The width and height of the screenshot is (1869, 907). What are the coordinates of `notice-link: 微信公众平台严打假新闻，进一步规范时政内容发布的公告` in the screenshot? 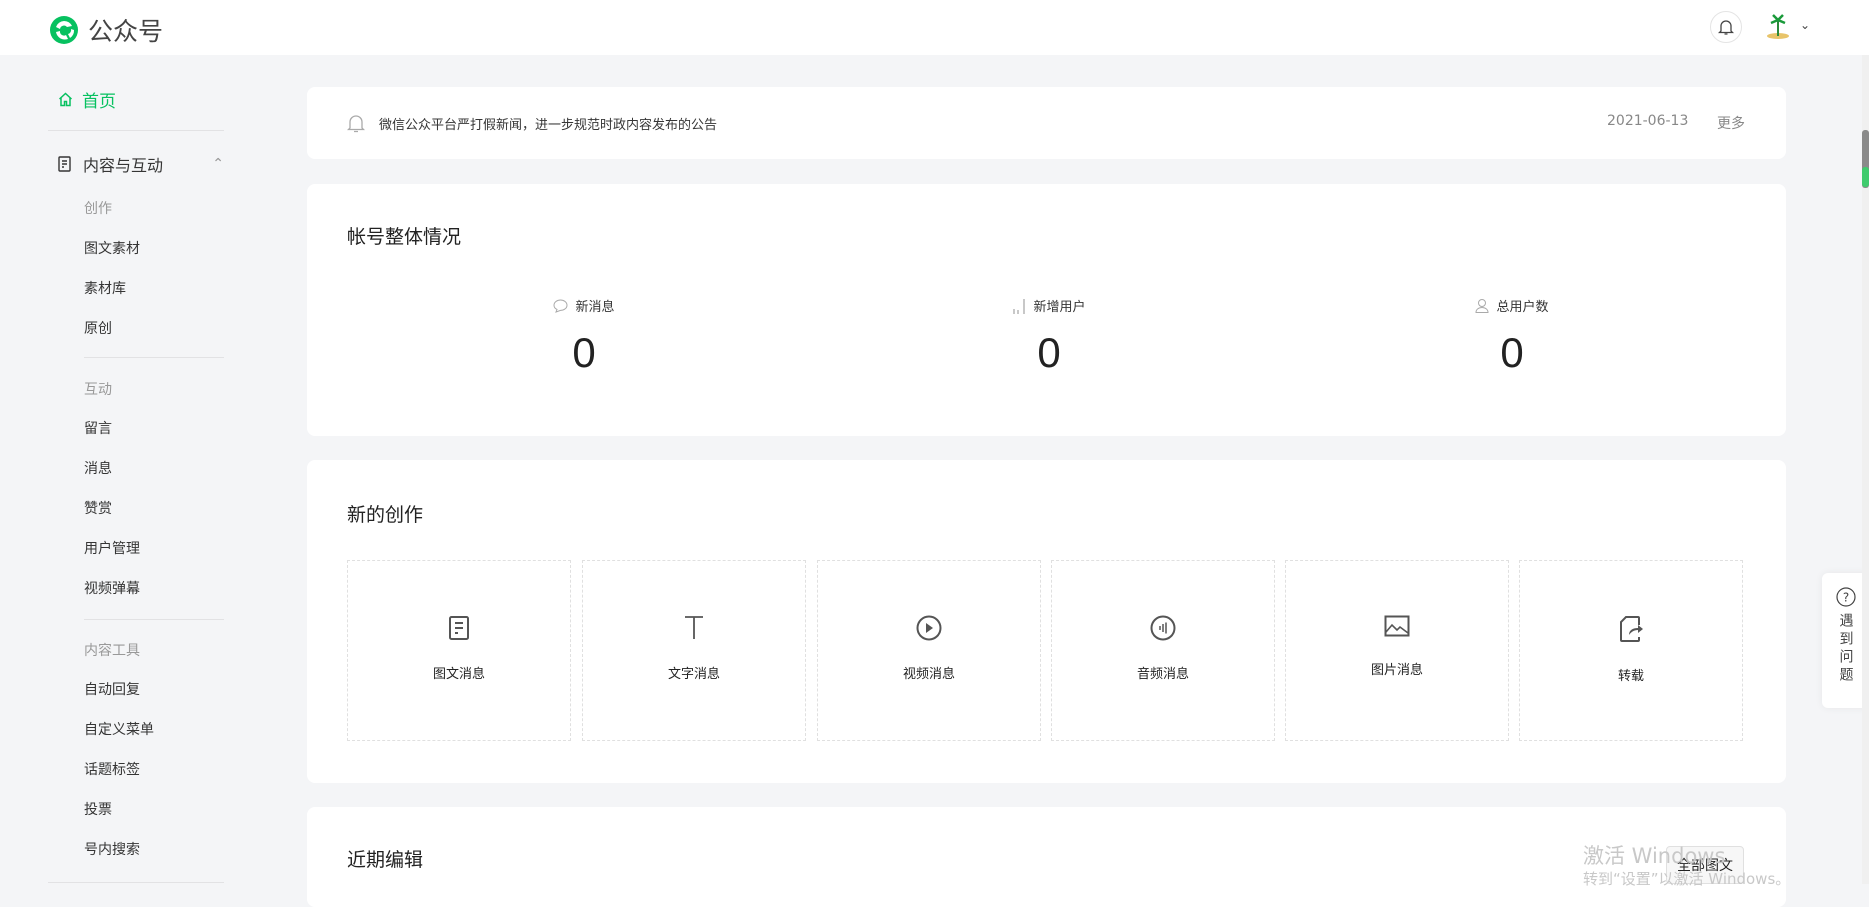 It's located at (548, 123).